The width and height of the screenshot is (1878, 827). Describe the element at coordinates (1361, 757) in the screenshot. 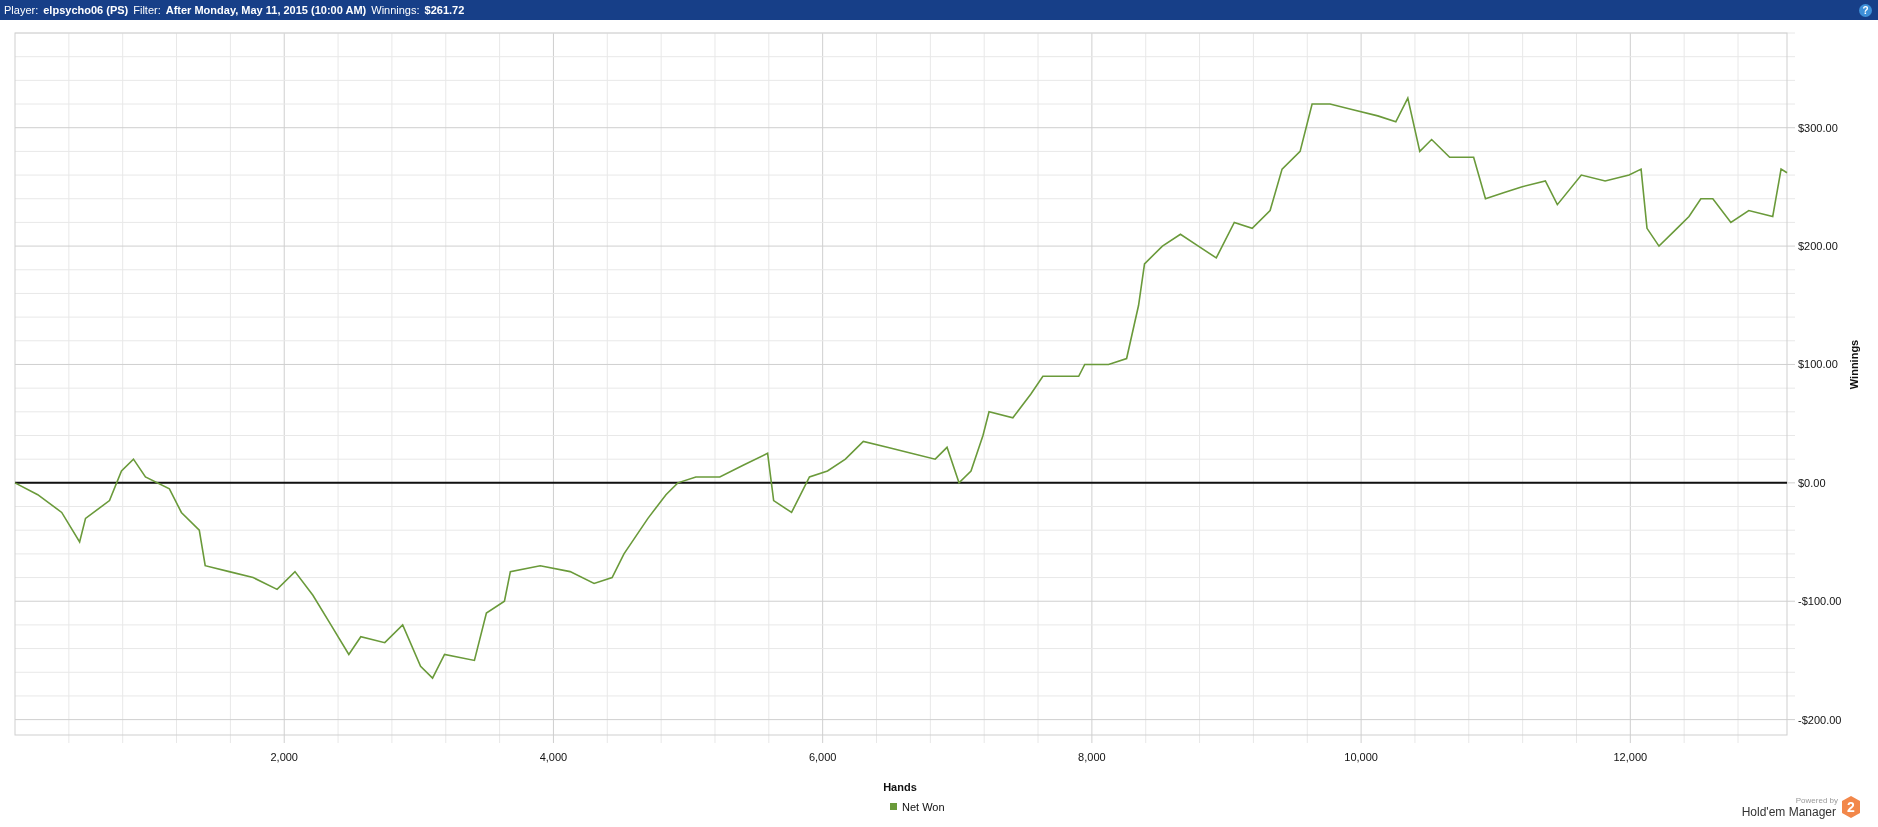

I see `x-tick-label: 10,000` at that location.